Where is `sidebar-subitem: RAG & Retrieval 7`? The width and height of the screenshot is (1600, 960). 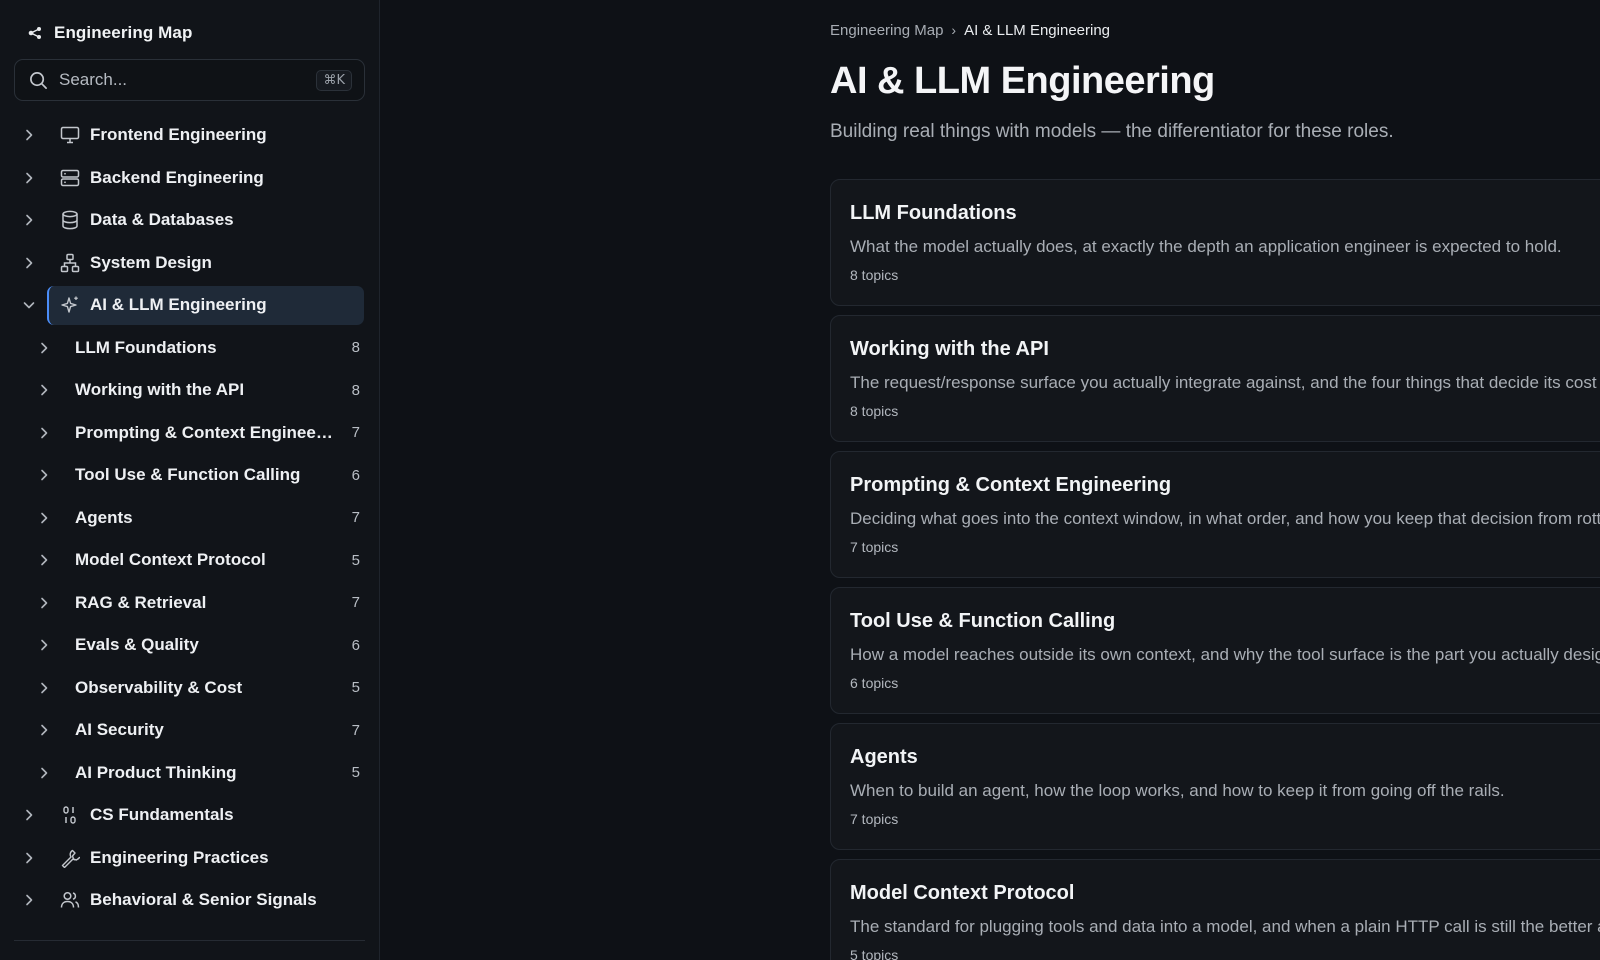 sidebar-subitem: RAG & Retrieval 7 is located at coordinates (190, 603).